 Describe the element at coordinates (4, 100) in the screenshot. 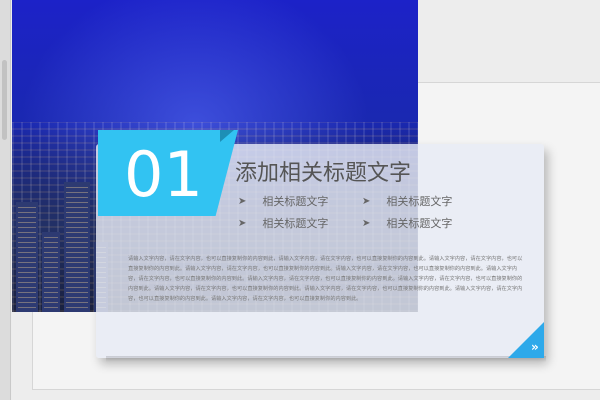

I see `scrollbar-thumb` at that location.